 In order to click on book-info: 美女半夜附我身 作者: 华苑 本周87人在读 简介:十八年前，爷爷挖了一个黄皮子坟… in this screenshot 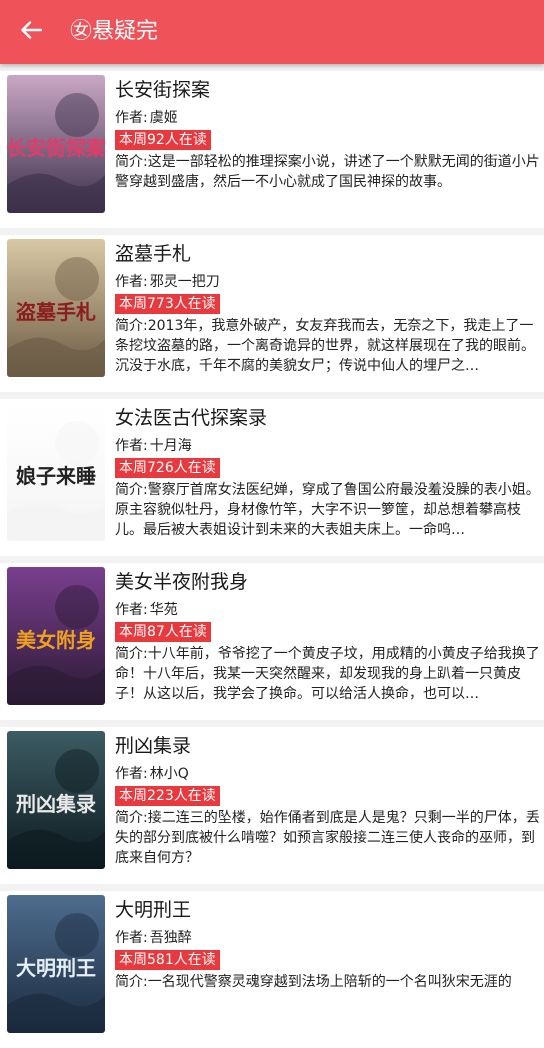, I will do `click(327, 635)`.